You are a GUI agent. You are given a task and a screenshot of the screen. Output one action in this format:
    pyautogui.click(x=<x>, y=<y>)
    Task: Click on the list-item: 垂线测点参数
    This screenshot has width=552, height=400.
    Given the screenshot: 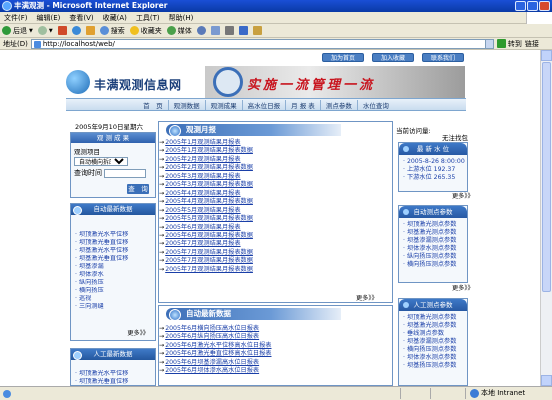 What is the action you would take?
    pyautogui.click(x=433, y=334)
    